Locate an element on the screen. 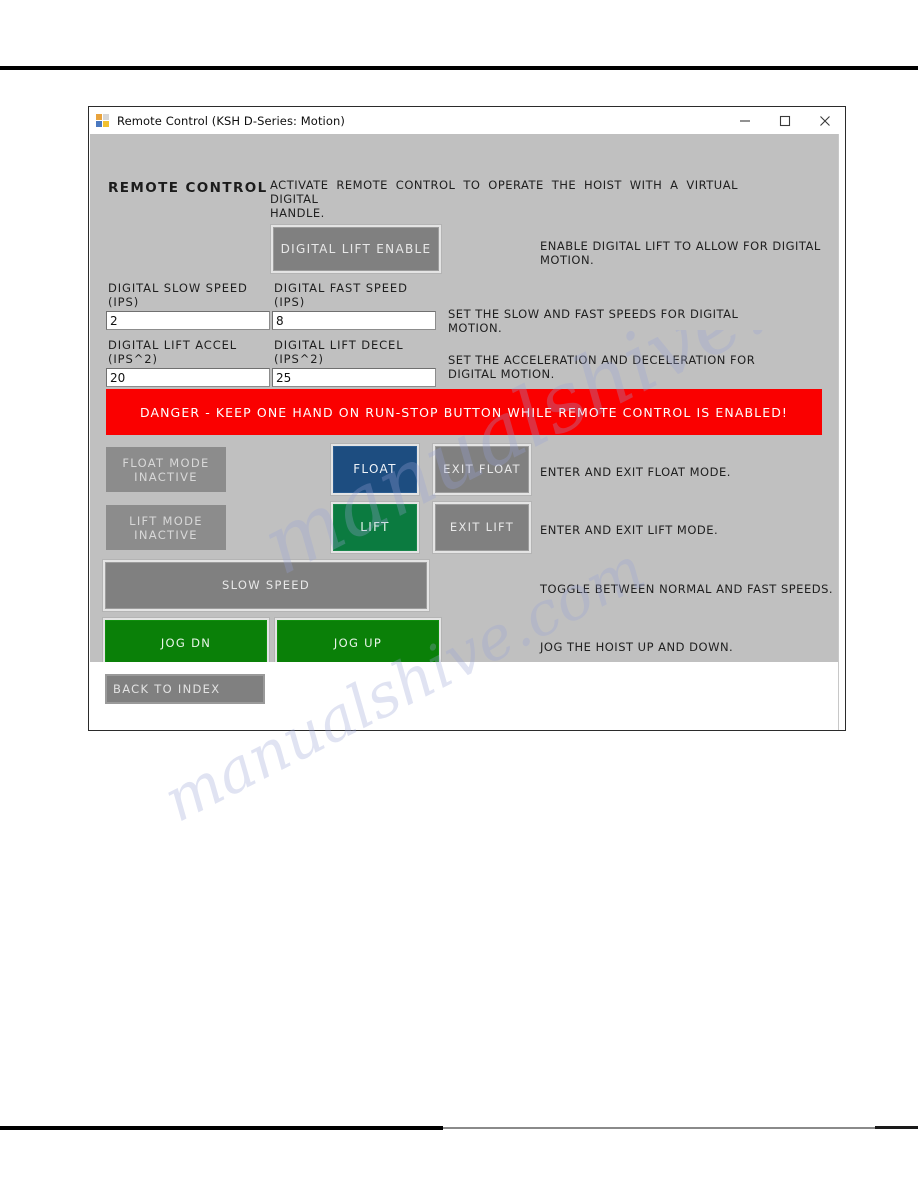 The image size is (918, 1188). digital-fast-speed-label: DIGITAL FAST SPEED (IPS) is located at coordinates (341, 295).